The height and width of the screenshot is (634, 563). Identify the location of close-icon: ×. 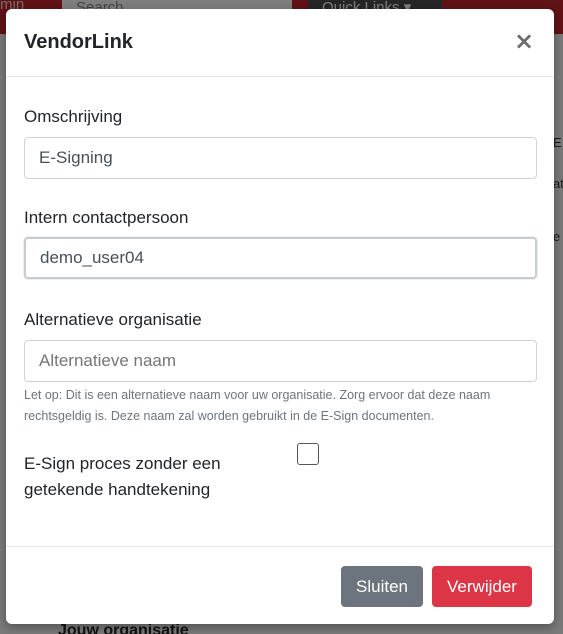
(524, 41).